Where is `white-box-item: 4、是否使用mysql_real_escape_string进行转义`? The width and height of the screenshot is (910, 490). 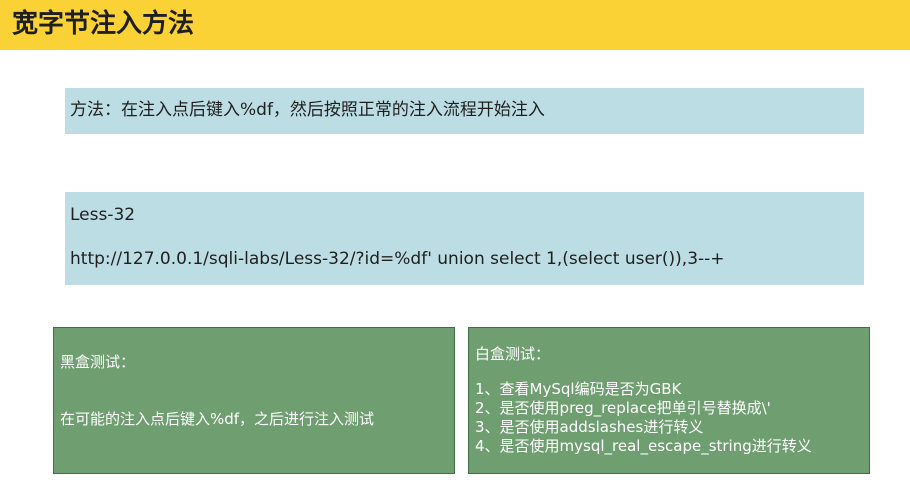
white-box-item: 4、是否使用mysql_real_escape_string进行转义 is located at coordinates (643, 446).